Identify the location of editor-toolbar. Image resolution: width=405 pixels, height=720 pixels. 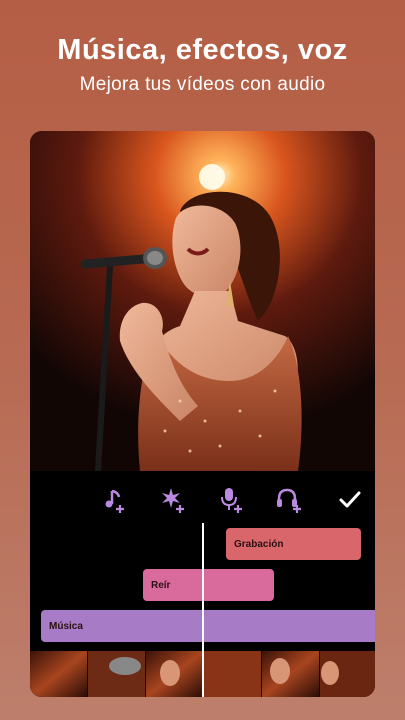
(202, 500).